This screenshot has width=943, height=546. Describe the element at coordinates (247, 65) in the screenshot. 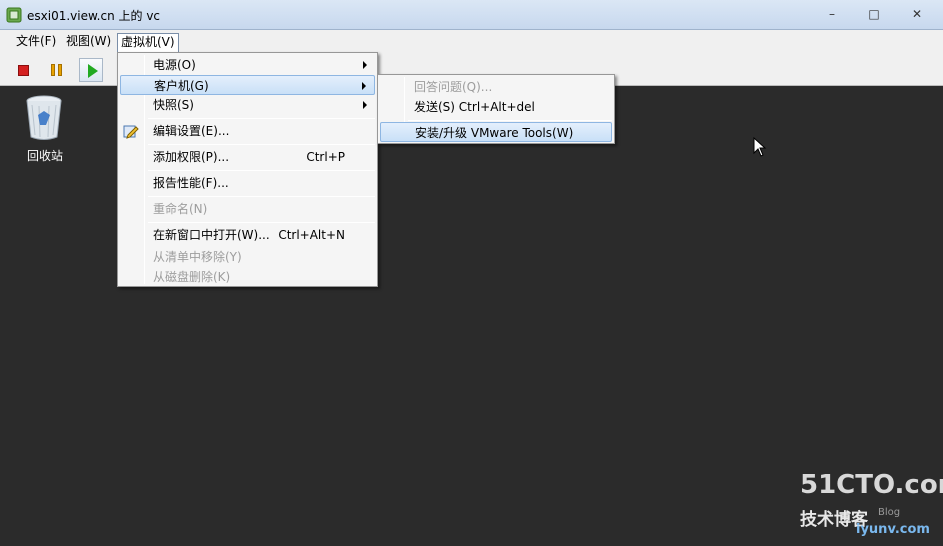

I see `menu-item-power: 电源(O)` at that location.